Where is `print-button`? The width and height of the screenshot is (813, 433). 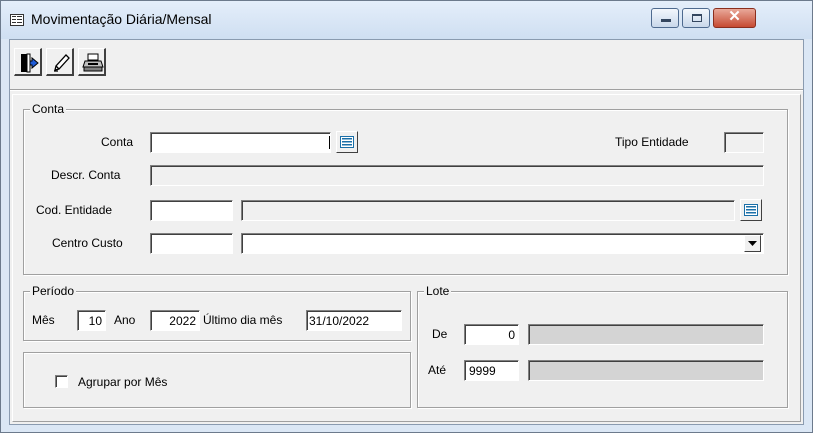 print-button is located at coordinates (92, 62).